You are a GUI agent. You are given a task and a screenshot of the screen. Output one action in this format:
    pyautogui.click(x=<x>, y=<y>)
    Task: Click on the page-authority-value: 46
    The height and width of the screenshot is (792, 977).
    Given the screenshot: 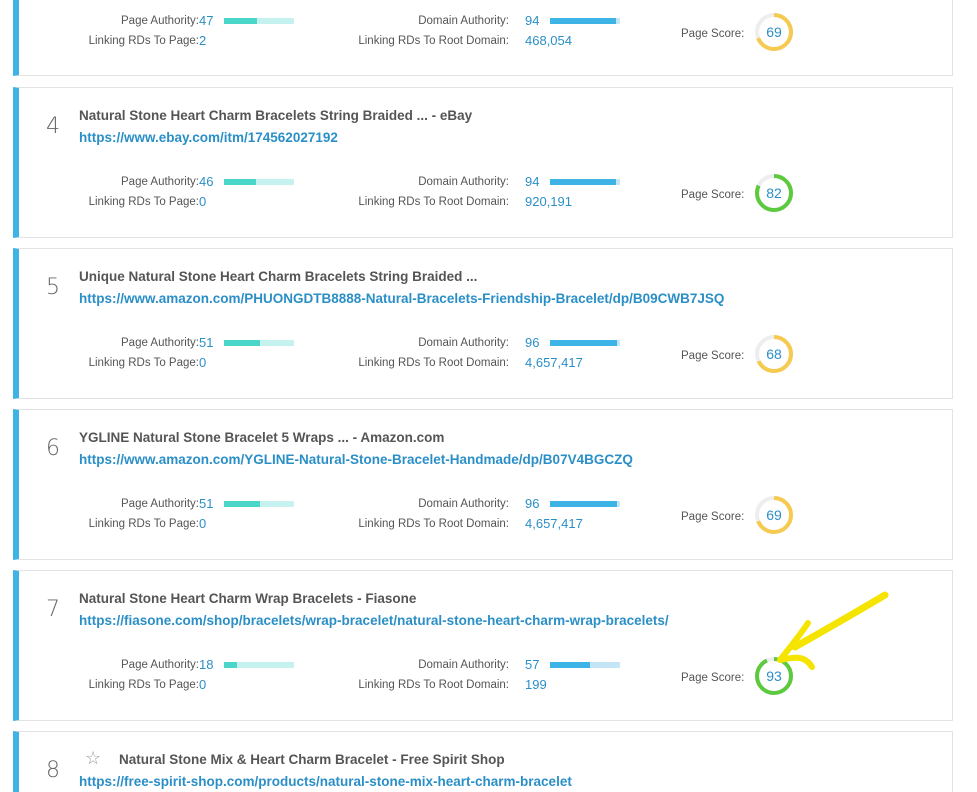 What is the action you would take?
    pyautogui.click(x=206, y=181)
    